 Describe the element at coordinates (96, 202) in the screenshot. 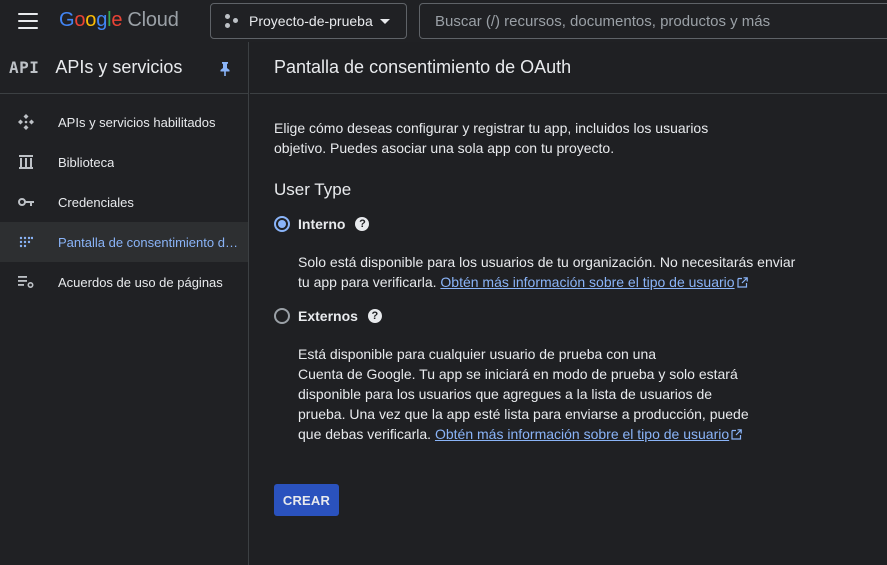

I see `sidebar-item-label: Credenciales` at that location.